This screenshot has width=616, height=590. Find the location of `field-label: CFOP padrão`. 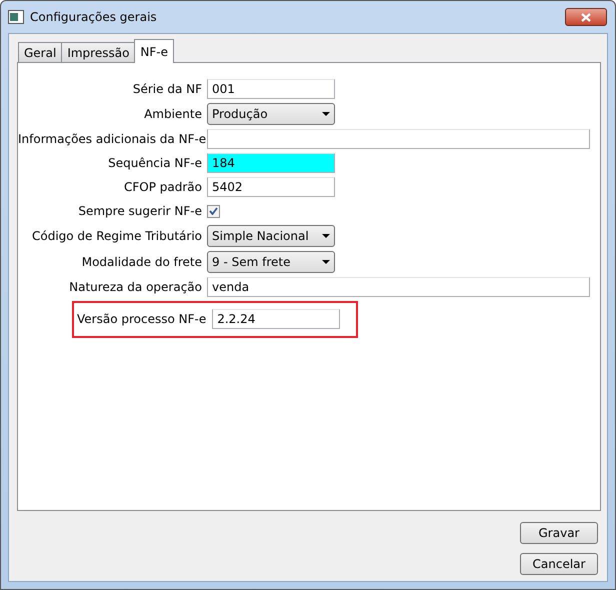

field-label: CFOP padrão is located at coordinates (162, 187).